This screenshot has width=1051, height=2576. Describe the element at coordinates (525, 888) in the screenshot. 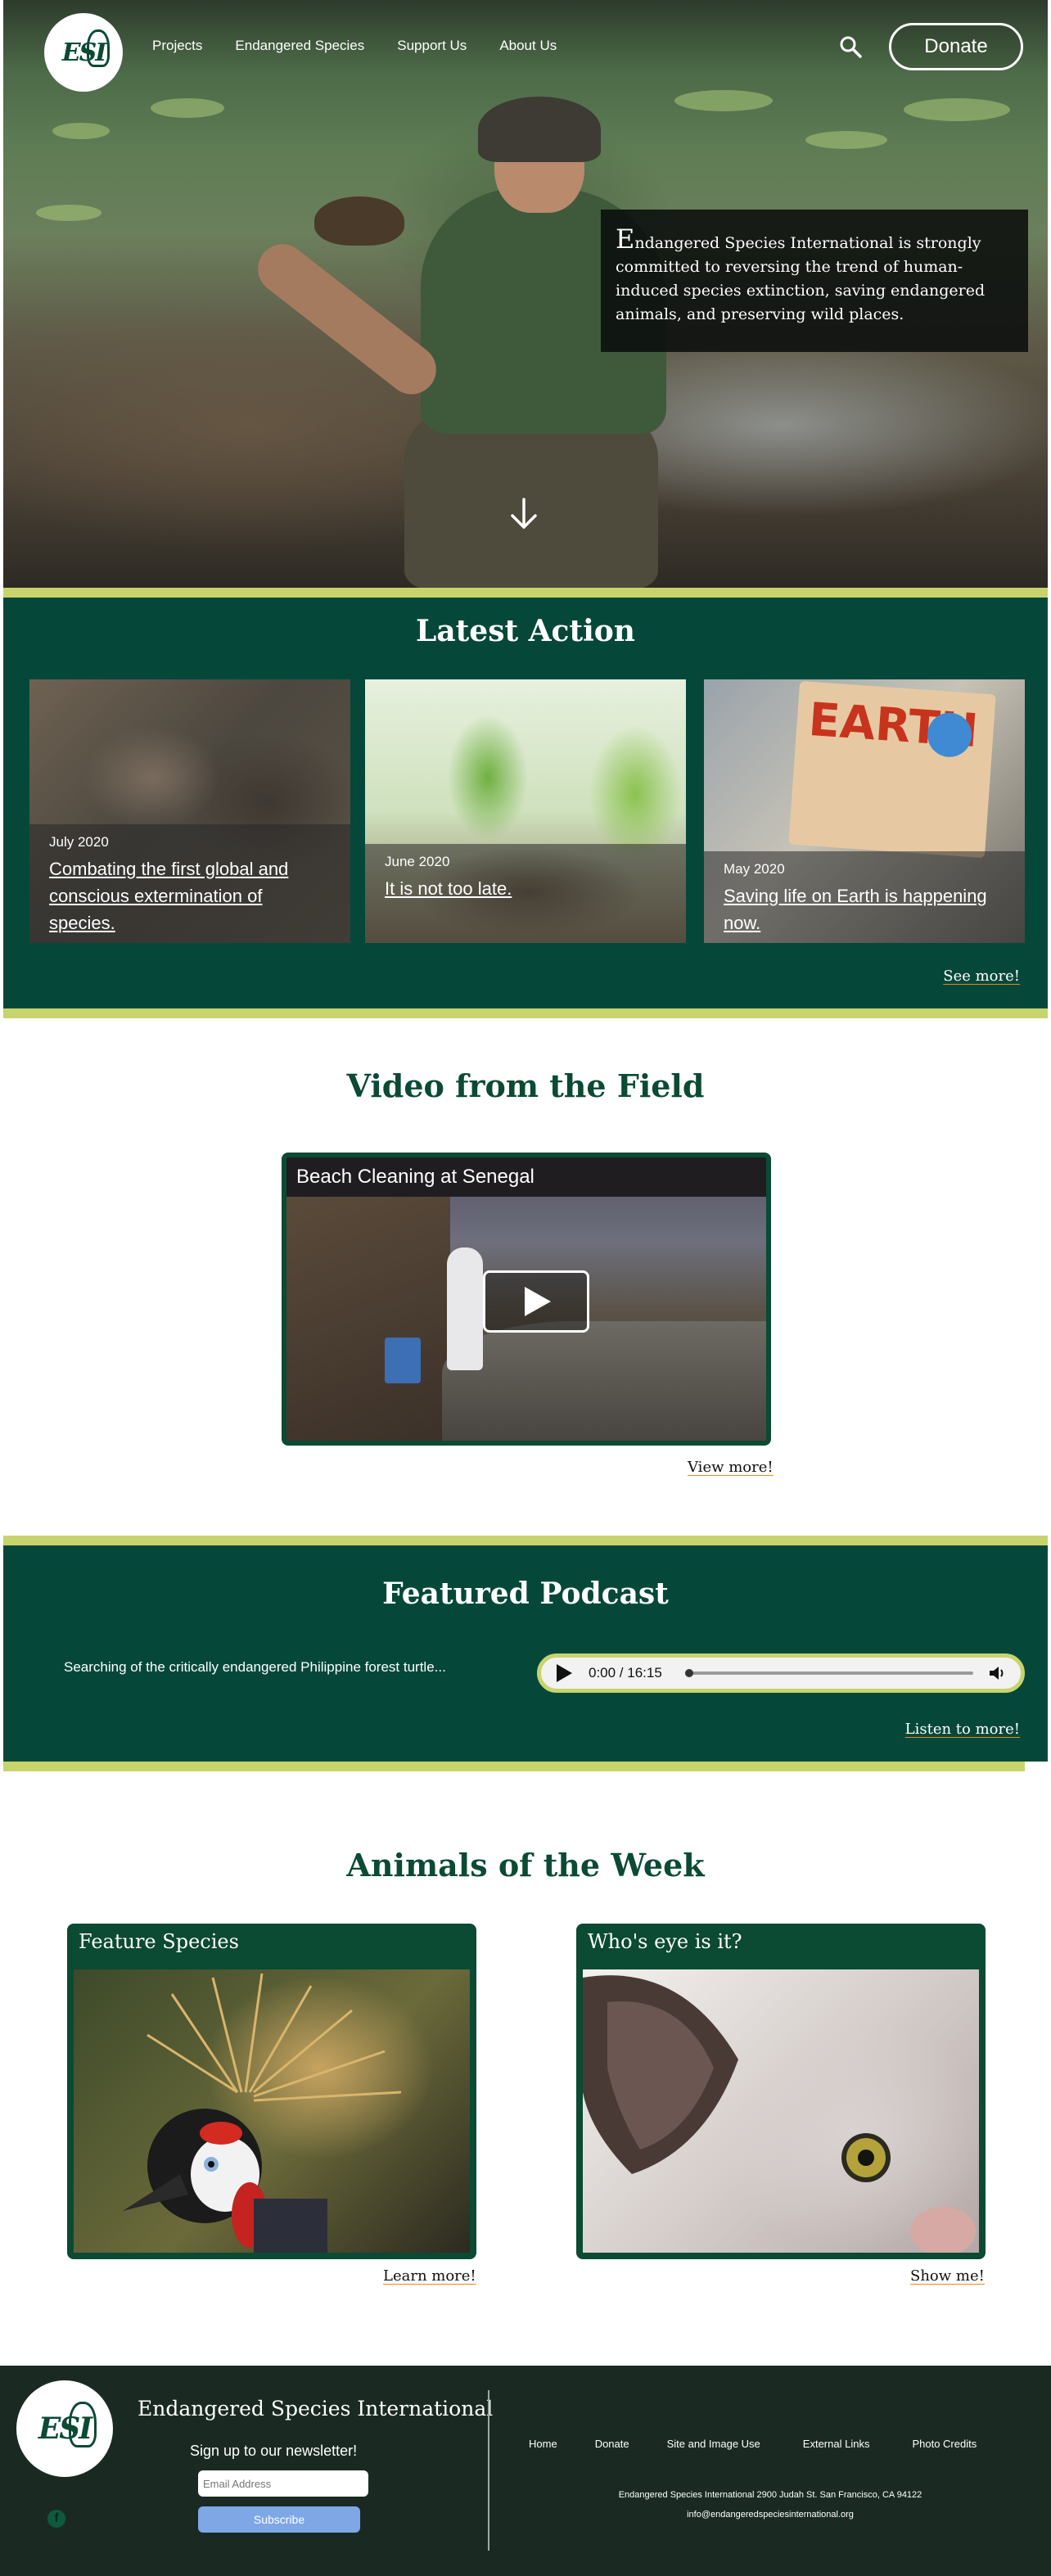

I see `action-card-title: It is not too late.` at that location.